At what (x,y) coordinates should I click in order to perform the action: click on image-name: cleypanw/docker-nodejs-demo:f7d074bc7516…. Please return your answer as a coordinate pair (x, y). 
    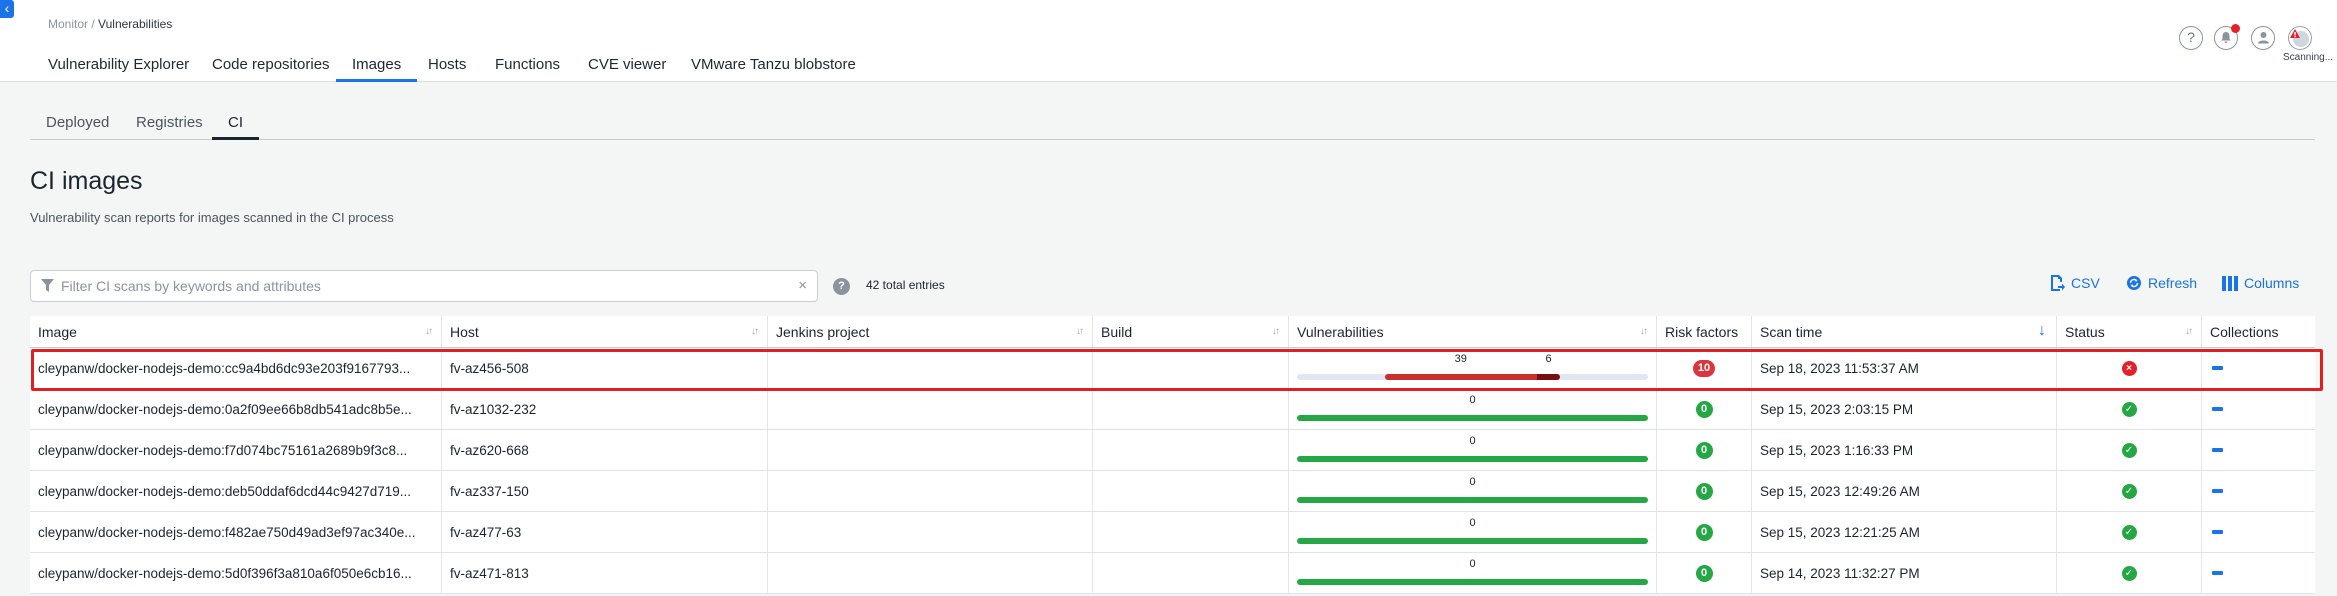
    Looking at the image, I should click on (236, 450).